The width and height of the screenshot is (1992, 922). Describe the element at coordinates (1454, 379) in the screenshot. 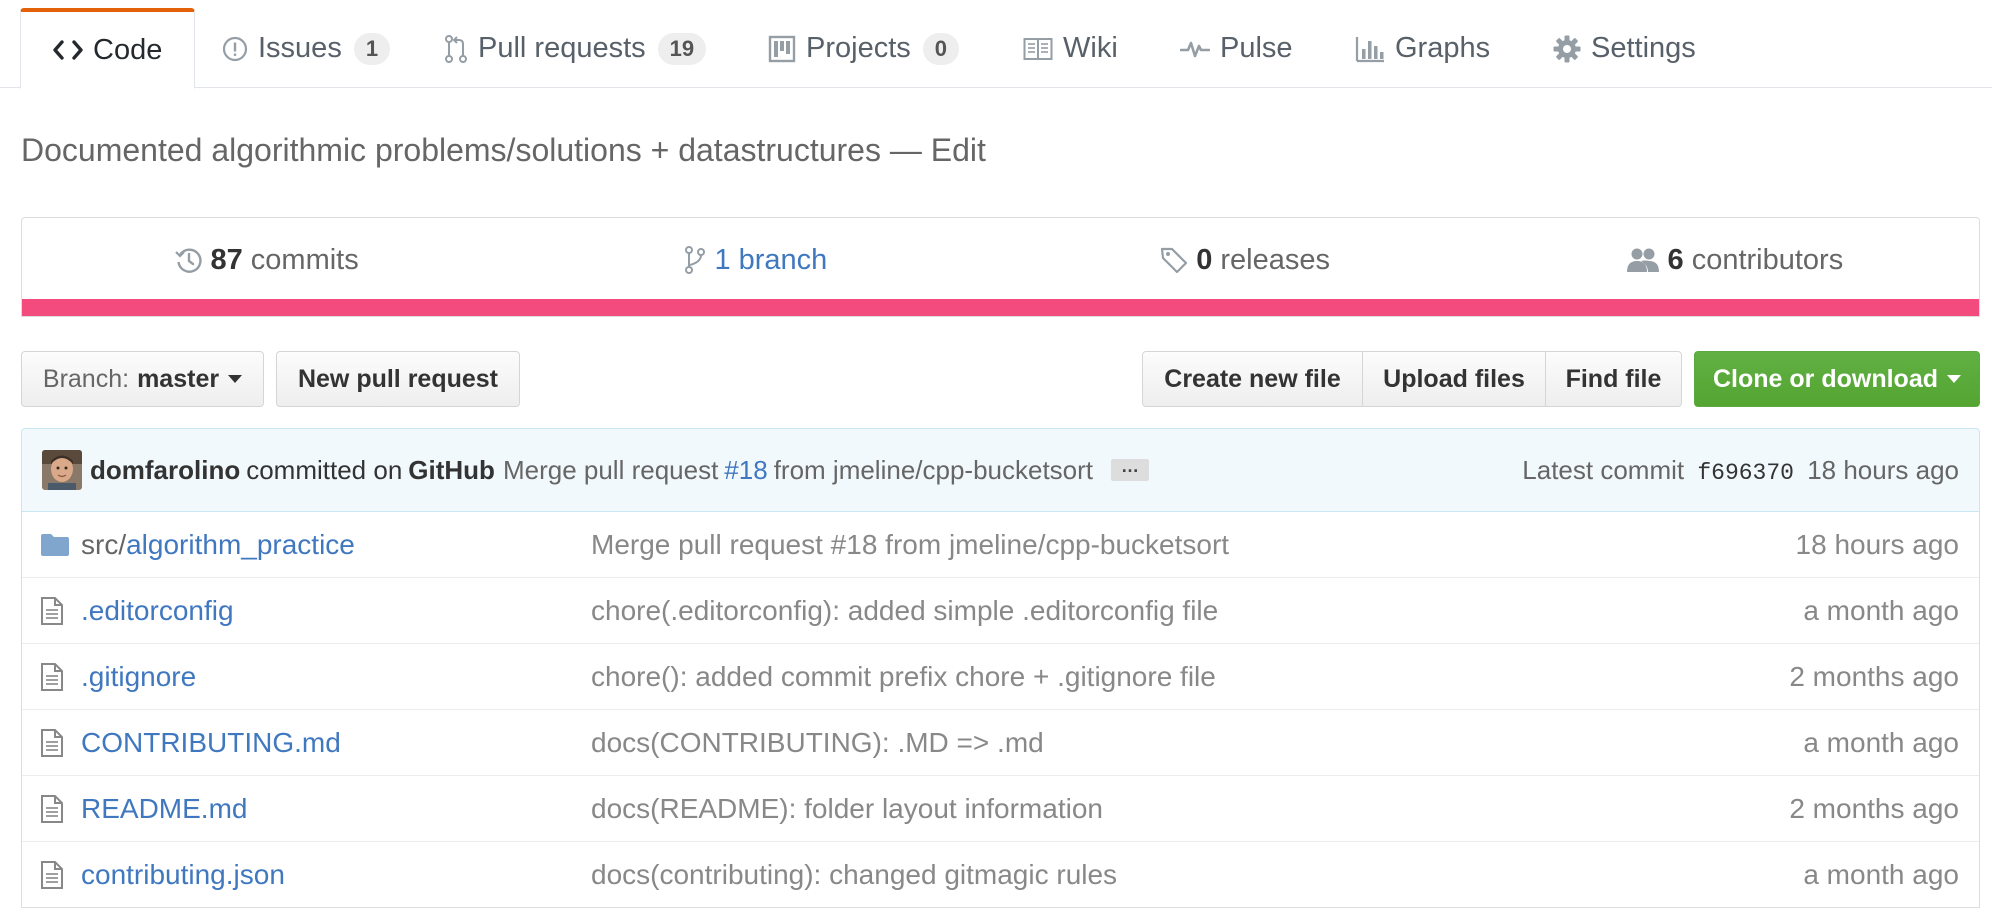

I see `upload-files-button: Upload files` at that location.